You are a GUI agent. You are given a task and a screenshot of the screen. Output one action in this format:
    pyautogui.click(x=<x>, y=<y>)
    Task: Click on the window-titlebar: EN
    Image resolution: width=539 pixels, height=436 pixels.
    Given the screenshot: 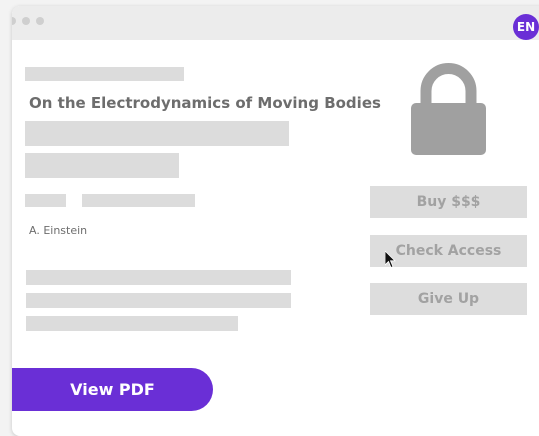 What is the action you would take?
    pyautogui.click(x=275, y=23)
    